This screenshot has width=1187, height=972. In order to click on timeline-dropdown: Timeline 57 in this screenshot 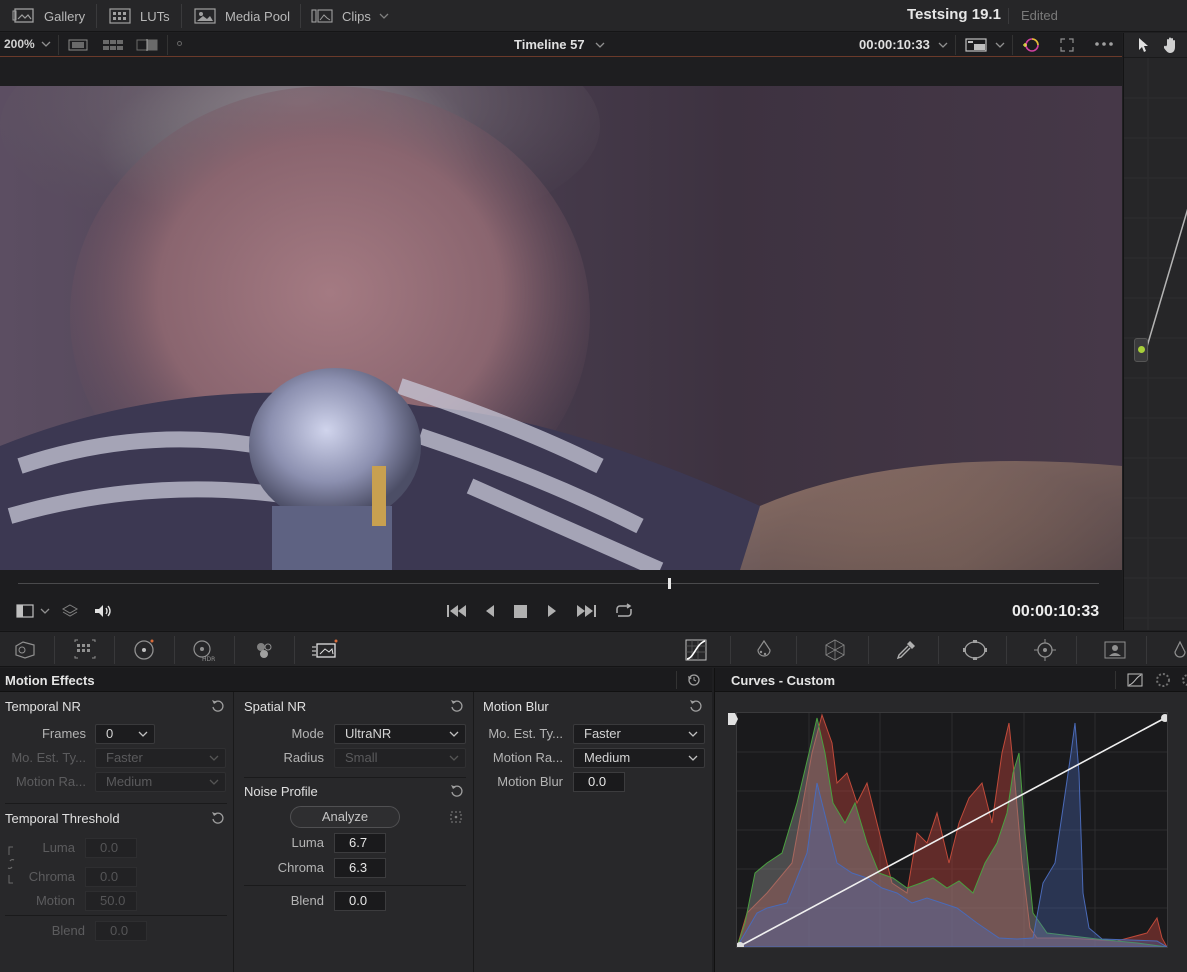, I will do `click(559, 44)`.